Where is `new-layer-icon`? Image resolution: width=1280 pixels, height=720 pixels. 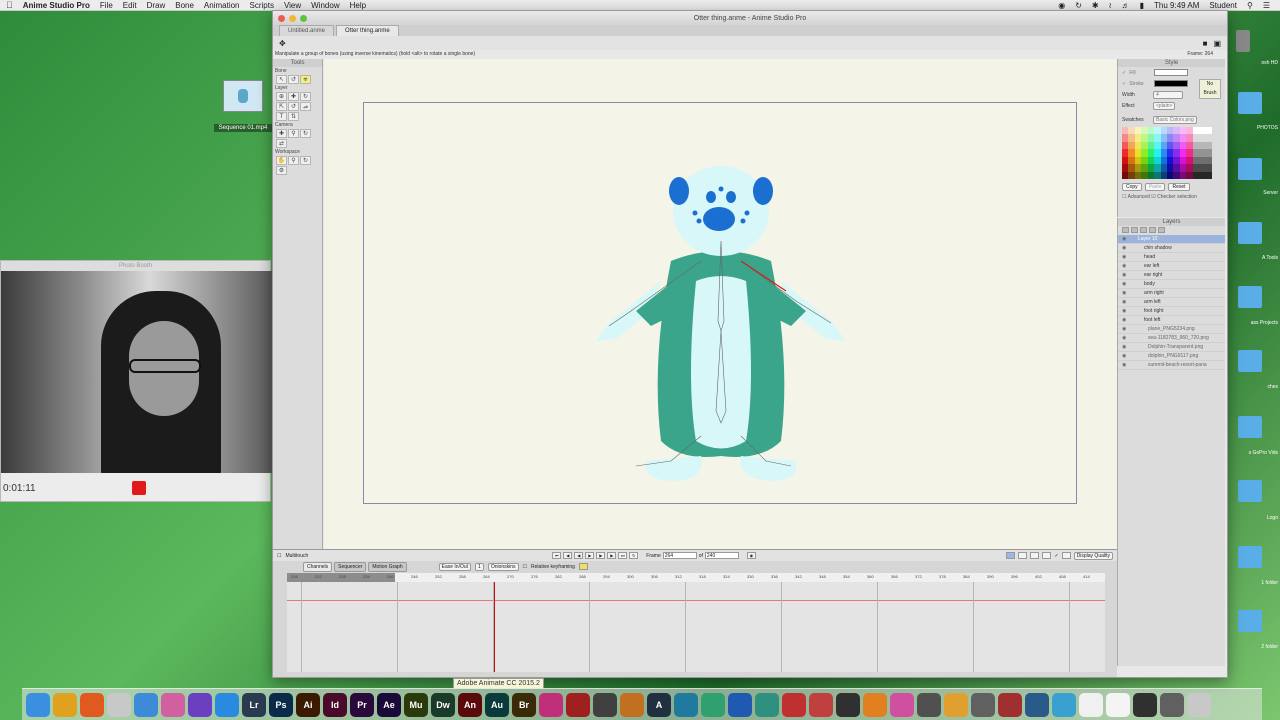 new-layer-icon is located at coordinates (1125, 230).